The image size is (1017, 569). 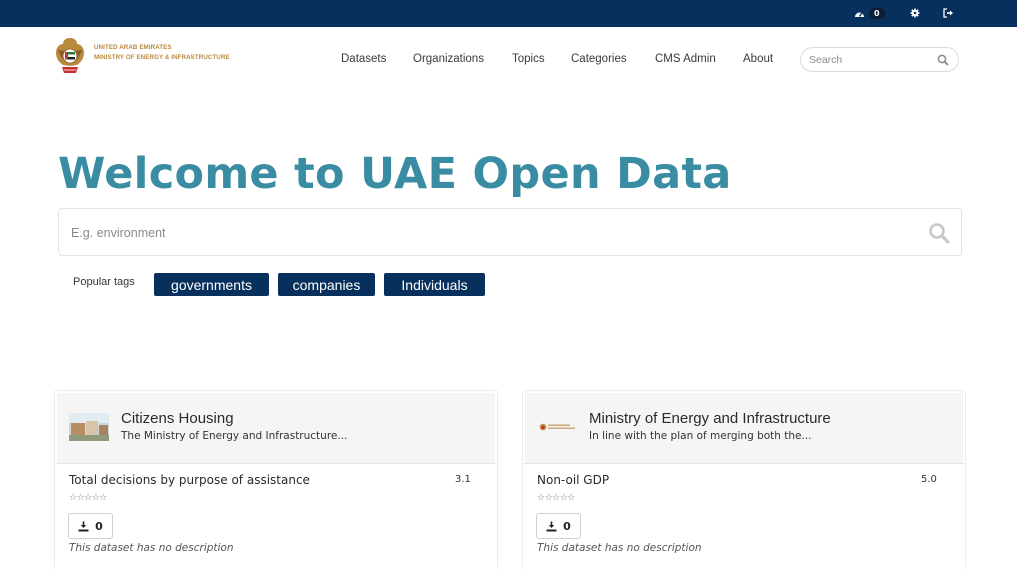 What do you see at coordinates (877, 13) in the screenshot?
I see `dashboard-count-badge: 0` at bounding box center [877, 13].